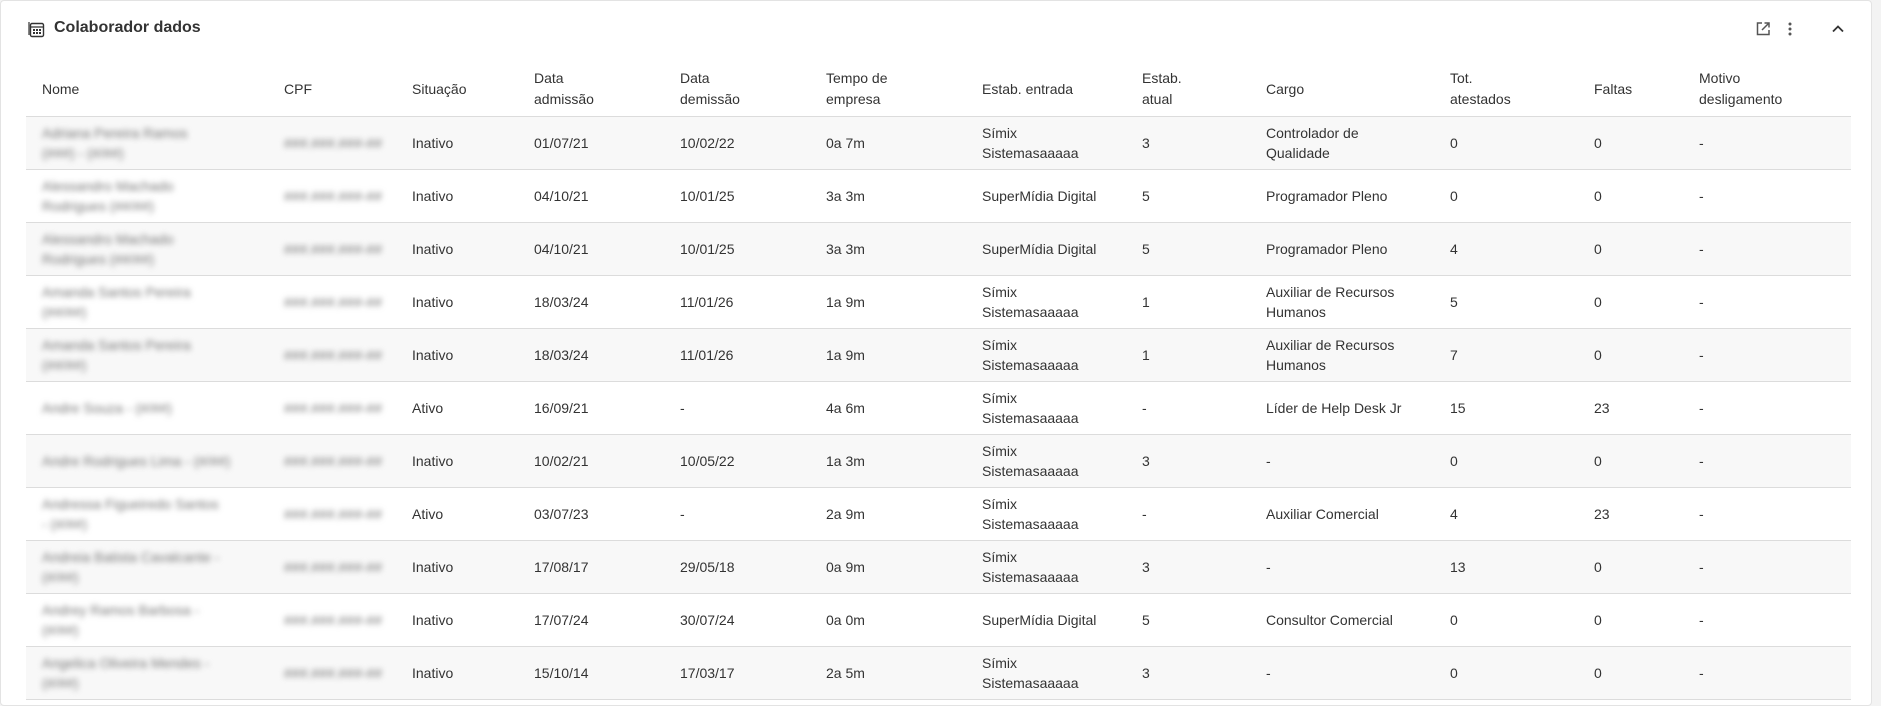 Image resolution: width=1881 pixels, height=706 pixels. I want to click on column-header-estab-entrada: Estab. entrada, so click(1046, 90).